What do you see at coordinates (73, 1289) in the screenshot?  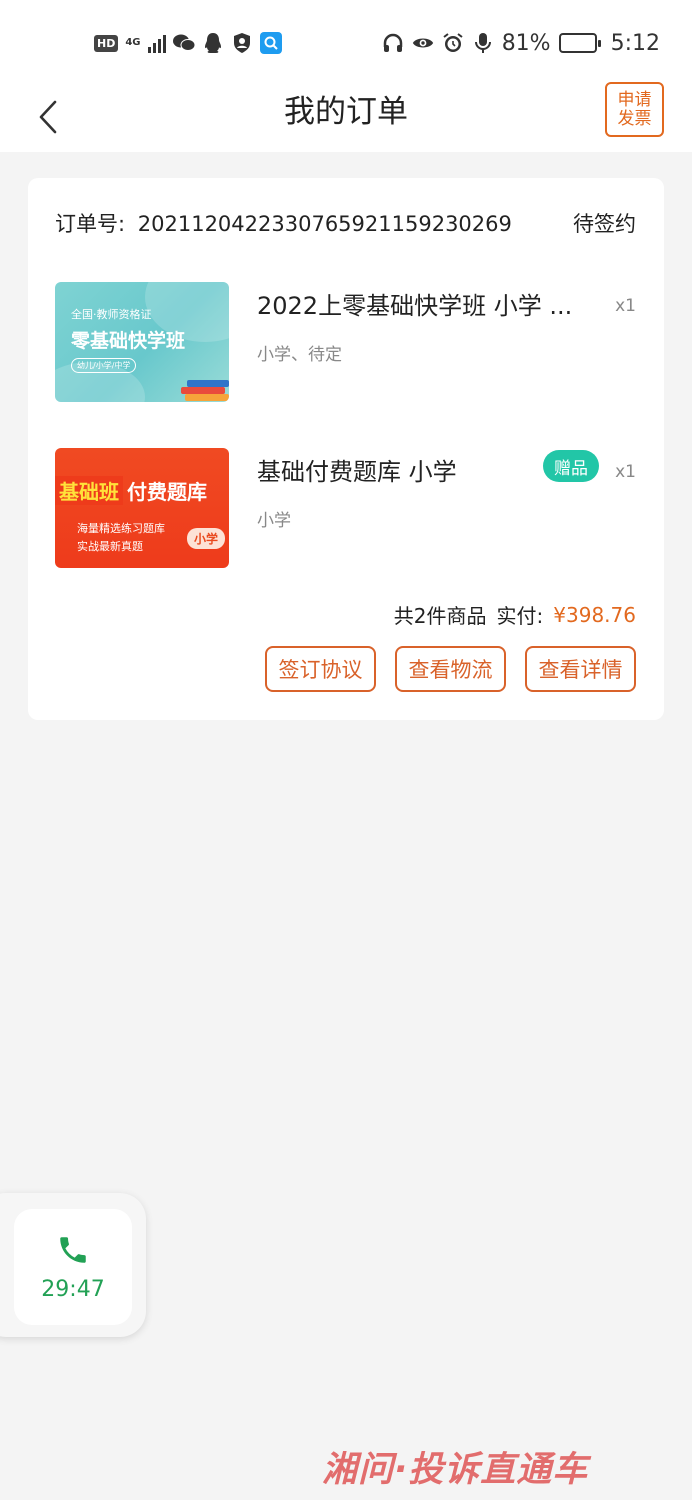 I see `call-duration: 29:47` at bounding box center [73, 1289].